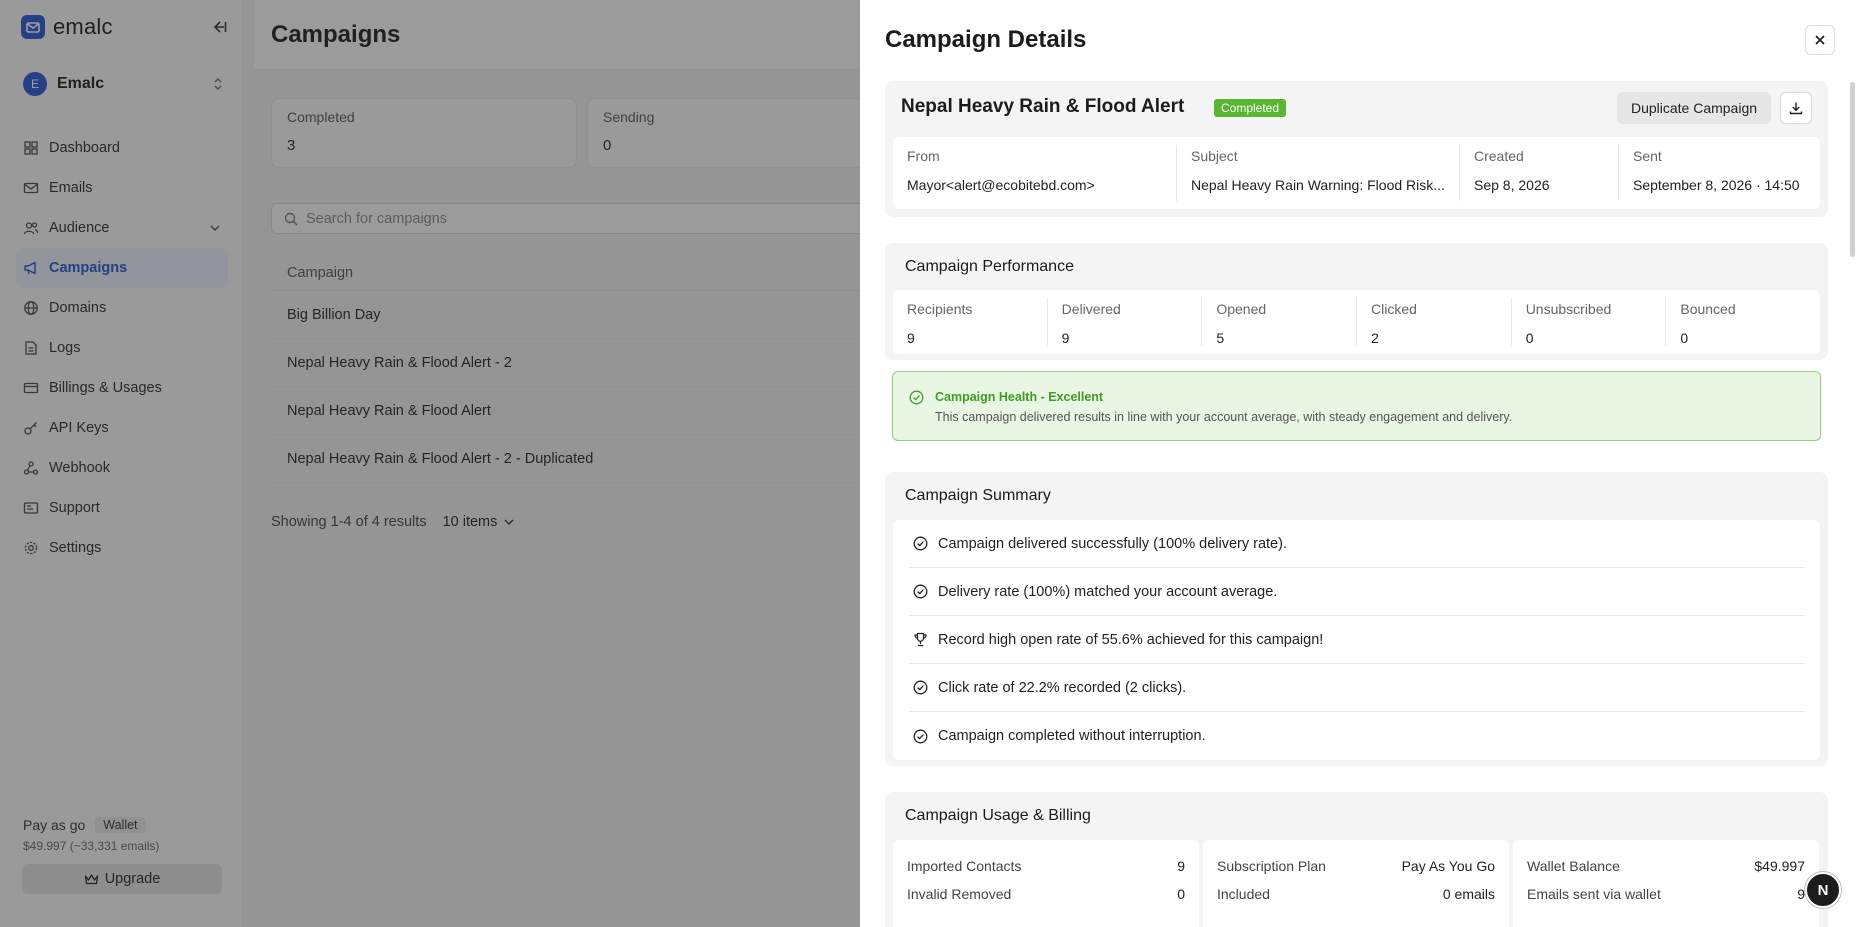 The height and width of the screenshot is (927, 1859). I want to click on drawer-title: Campaign Details, so click(986, 39).